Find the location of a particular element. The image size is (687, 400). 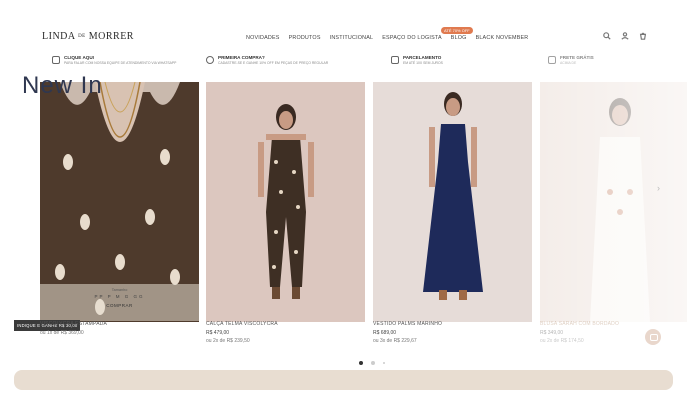

product-installments: ou 1x de R$ 369,00 is located at coordinates (62, 333).